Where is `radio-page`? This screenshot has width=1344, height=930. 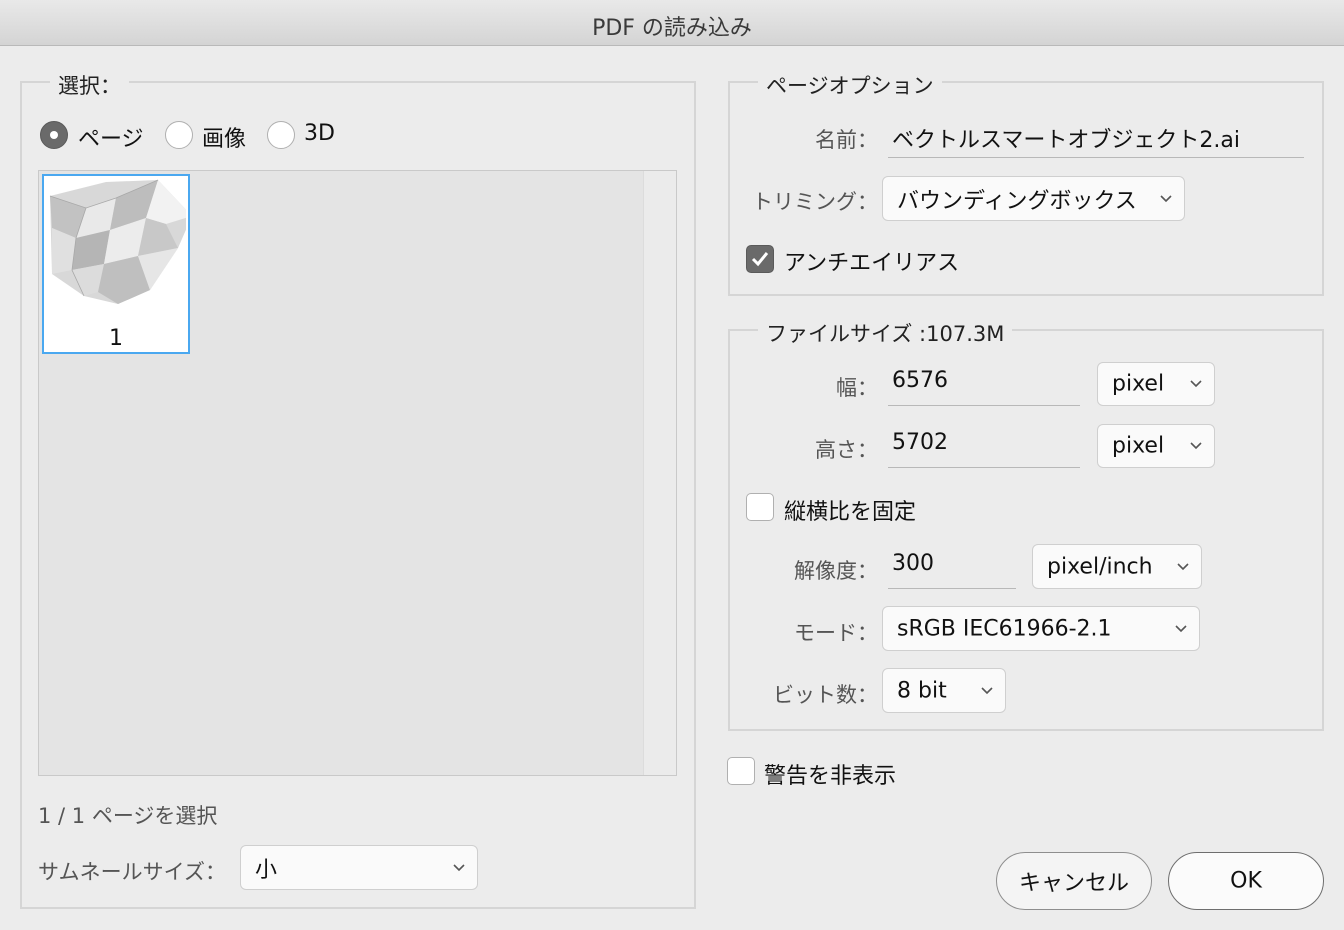
radio-page is located at coordinates (54, 135).